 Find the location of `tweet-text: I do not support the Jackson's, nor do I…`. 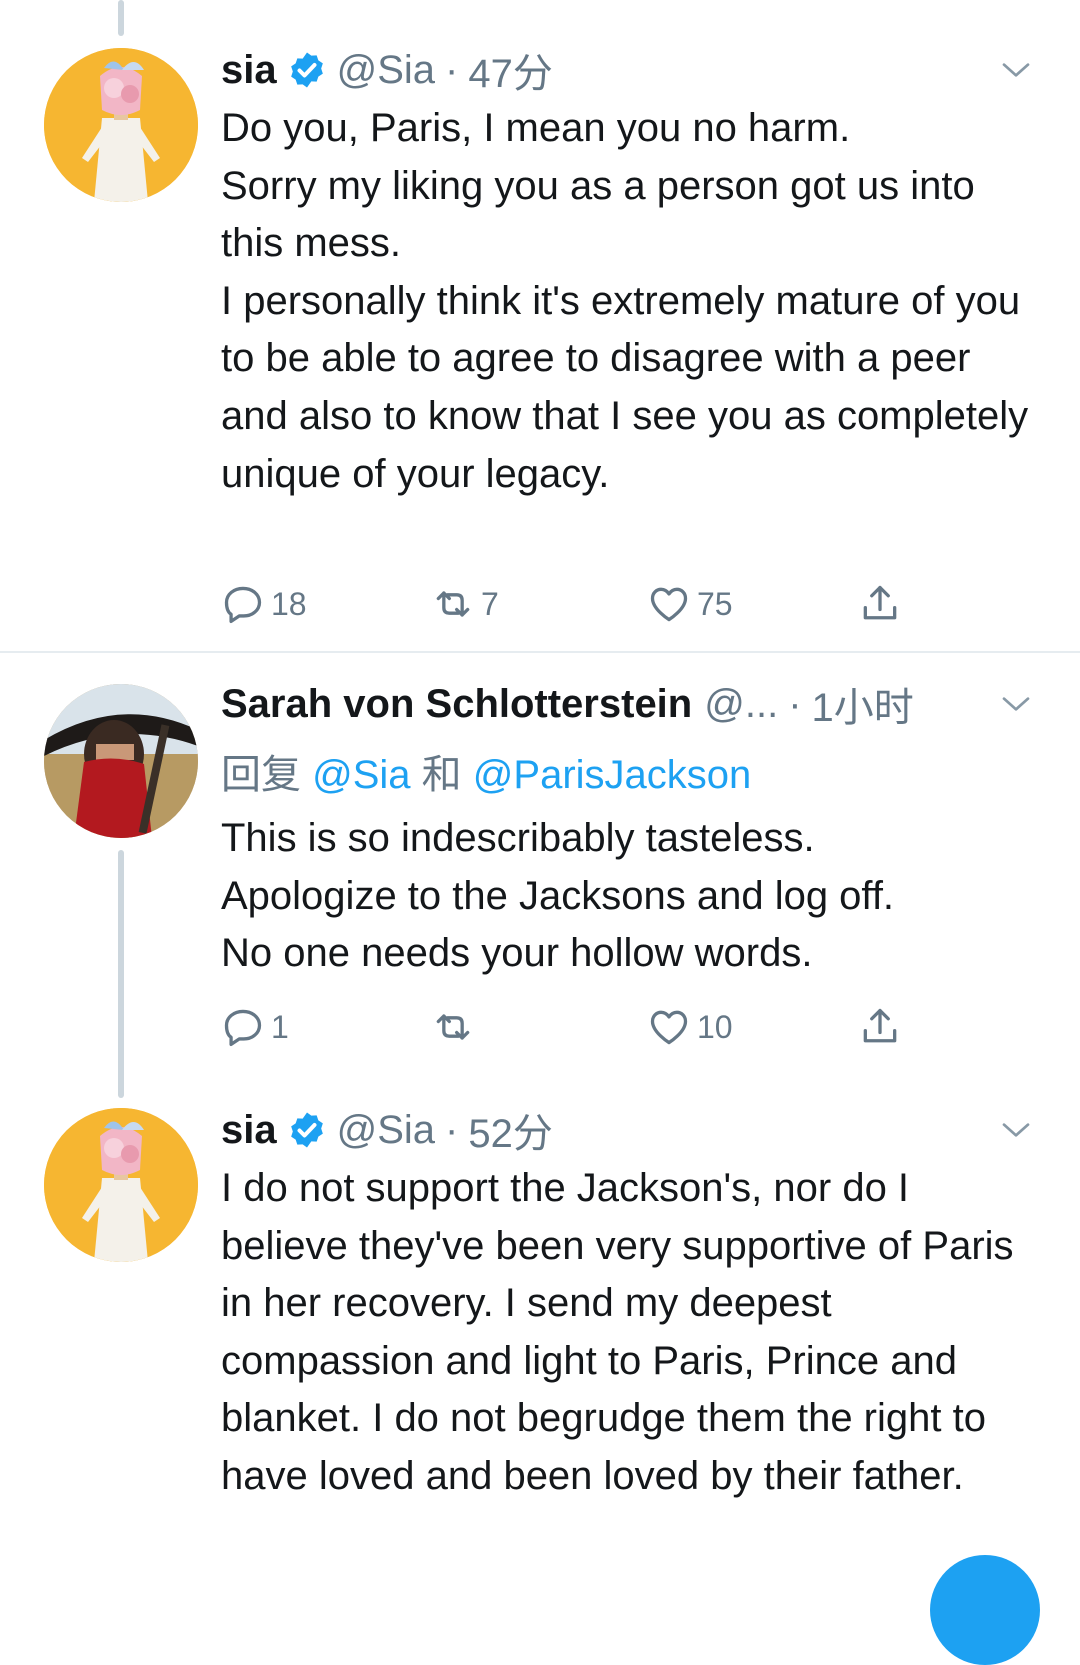

tweet-text: I do not support the Jackson's, nor do I… is located at coordinates (623, 1332).